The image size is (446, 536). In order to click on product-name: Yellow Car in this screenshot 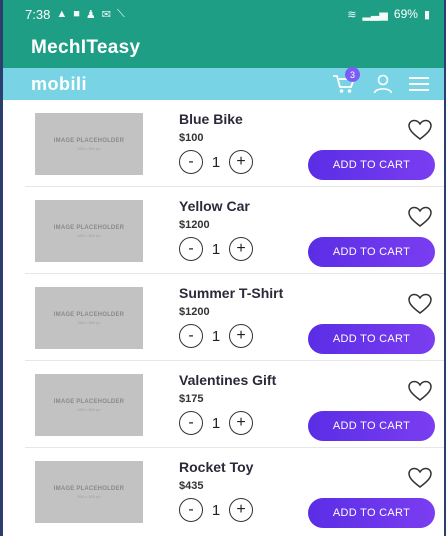, I will do `click(214, 206)`.